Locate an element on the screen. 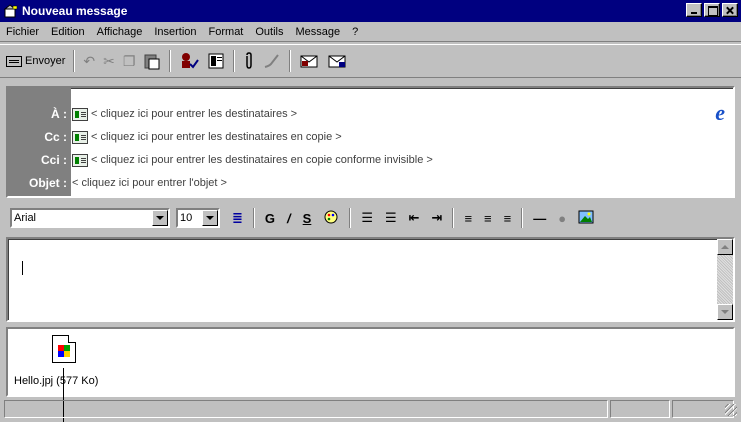  menu-edition: Edition is located at coordinates (68, 32).